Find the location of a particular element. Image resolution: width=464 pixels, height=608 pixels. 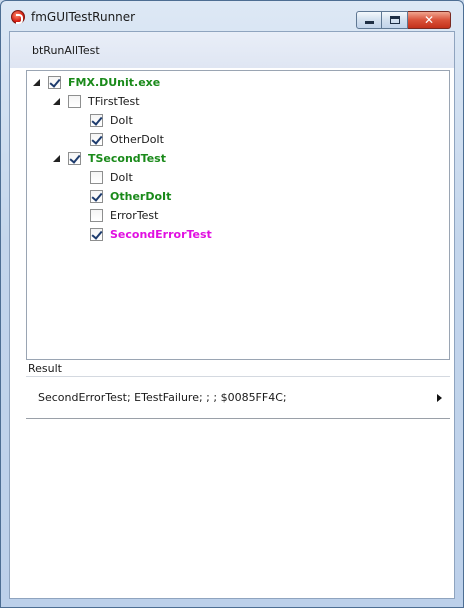

maximize-icon is located at coordinates (395, 20).